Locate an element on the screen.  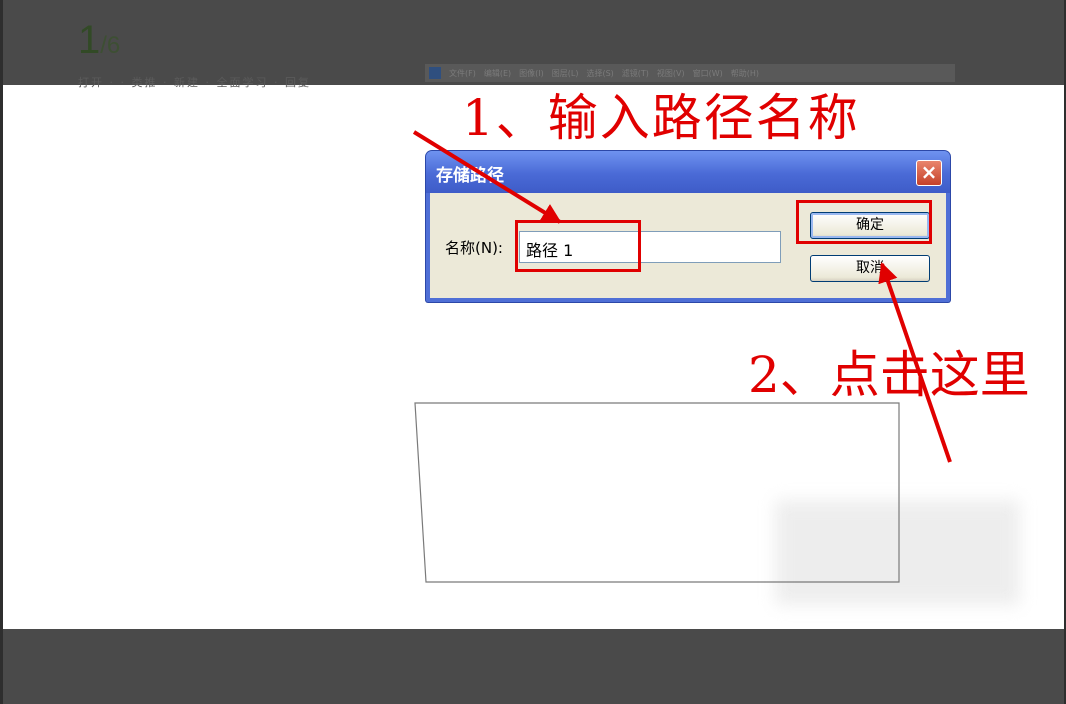
arrow-to-input is located at coordinates (487, 177).